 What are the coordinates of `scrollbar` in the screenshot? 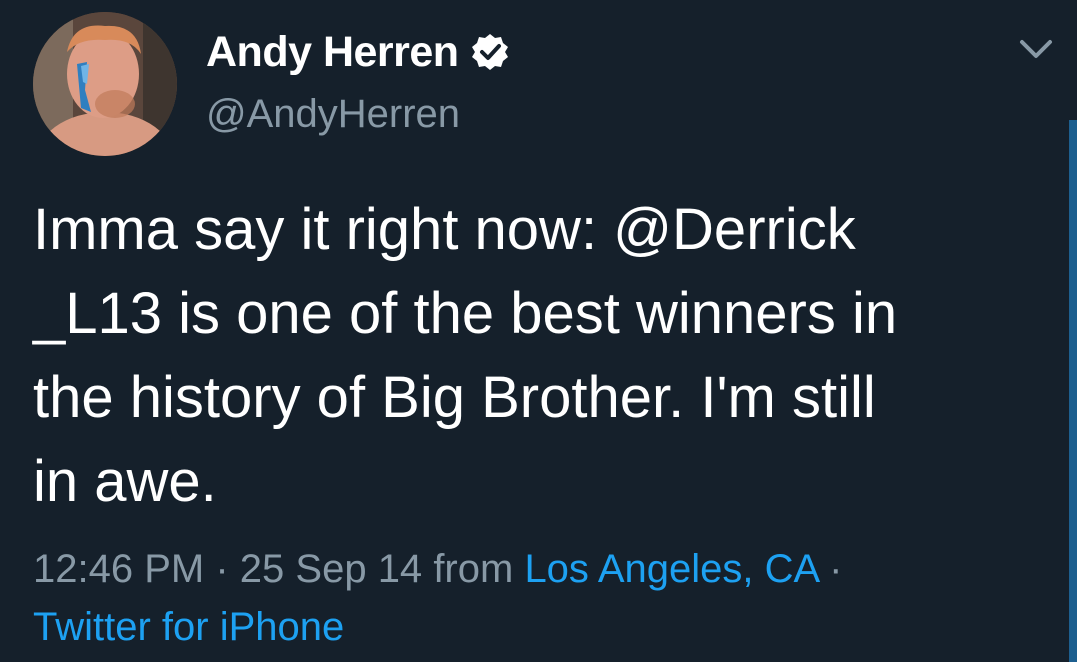 It's located at (1073, 391).